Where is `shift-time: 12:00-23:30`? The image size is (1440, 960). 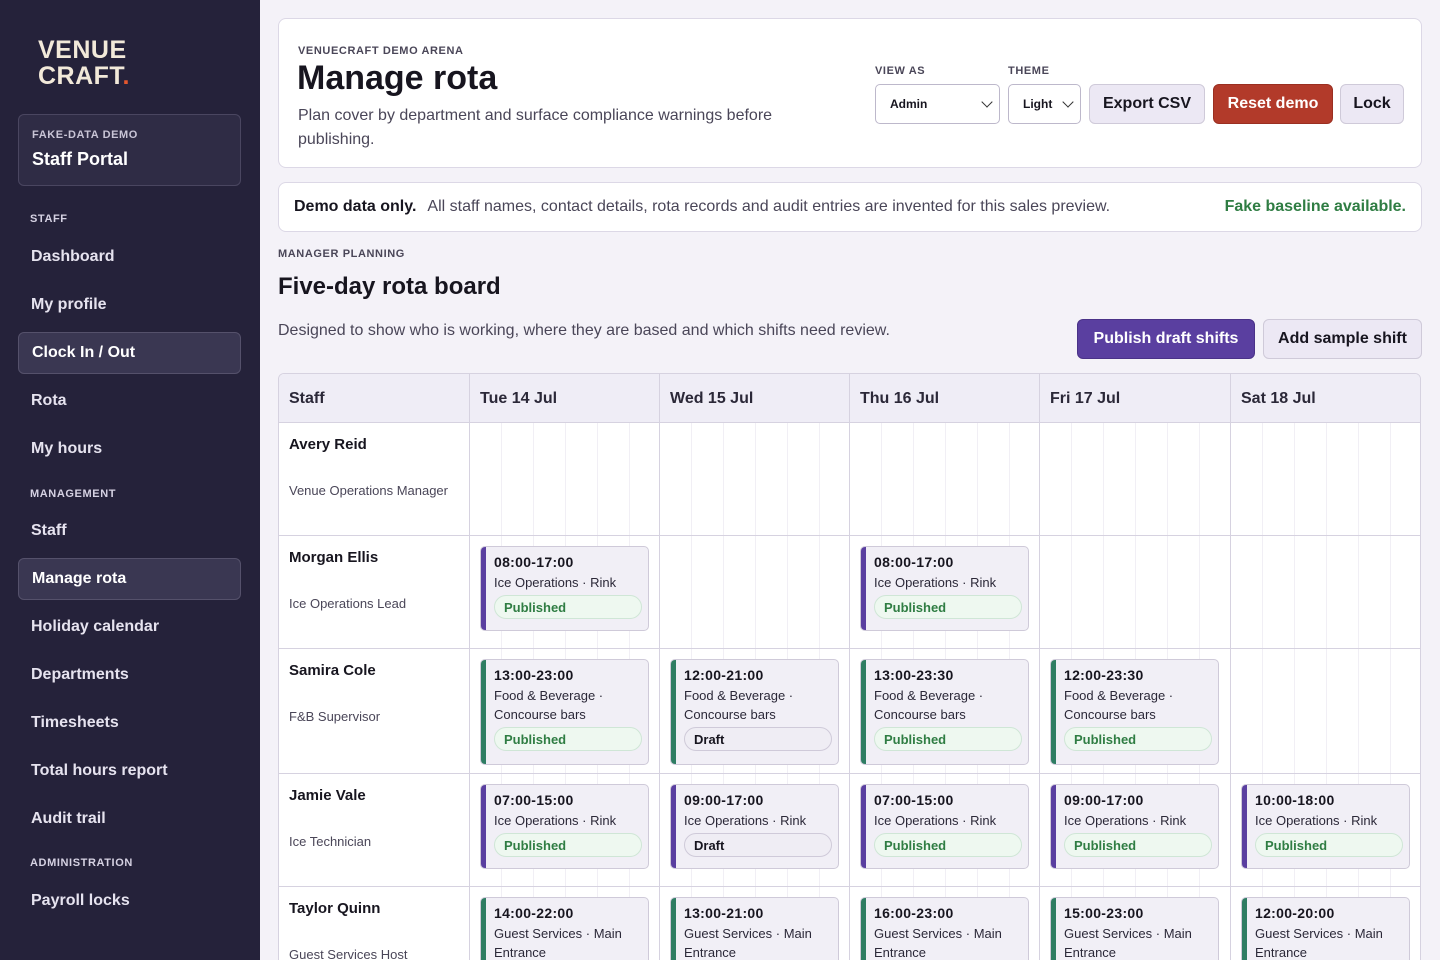 shift-time: 12:00-23:30 is located at coordinates (1104, 675).